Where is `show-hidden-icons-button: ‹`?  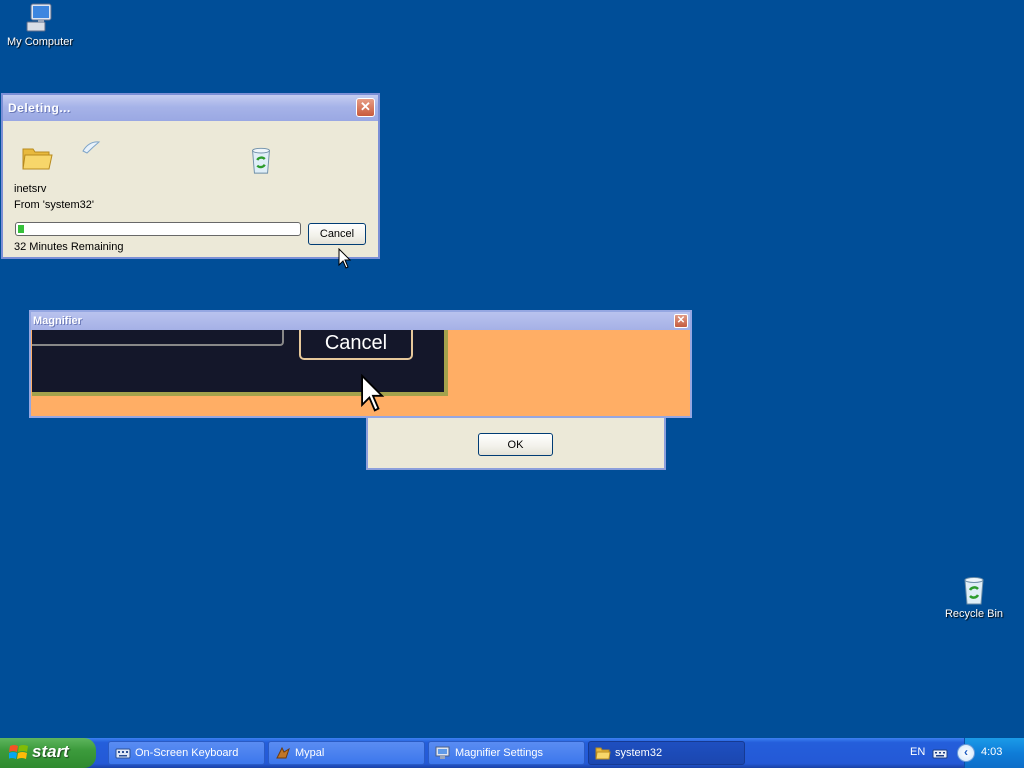
show-hidden-icons-button: ‹ is located at coordinates (966, 753).